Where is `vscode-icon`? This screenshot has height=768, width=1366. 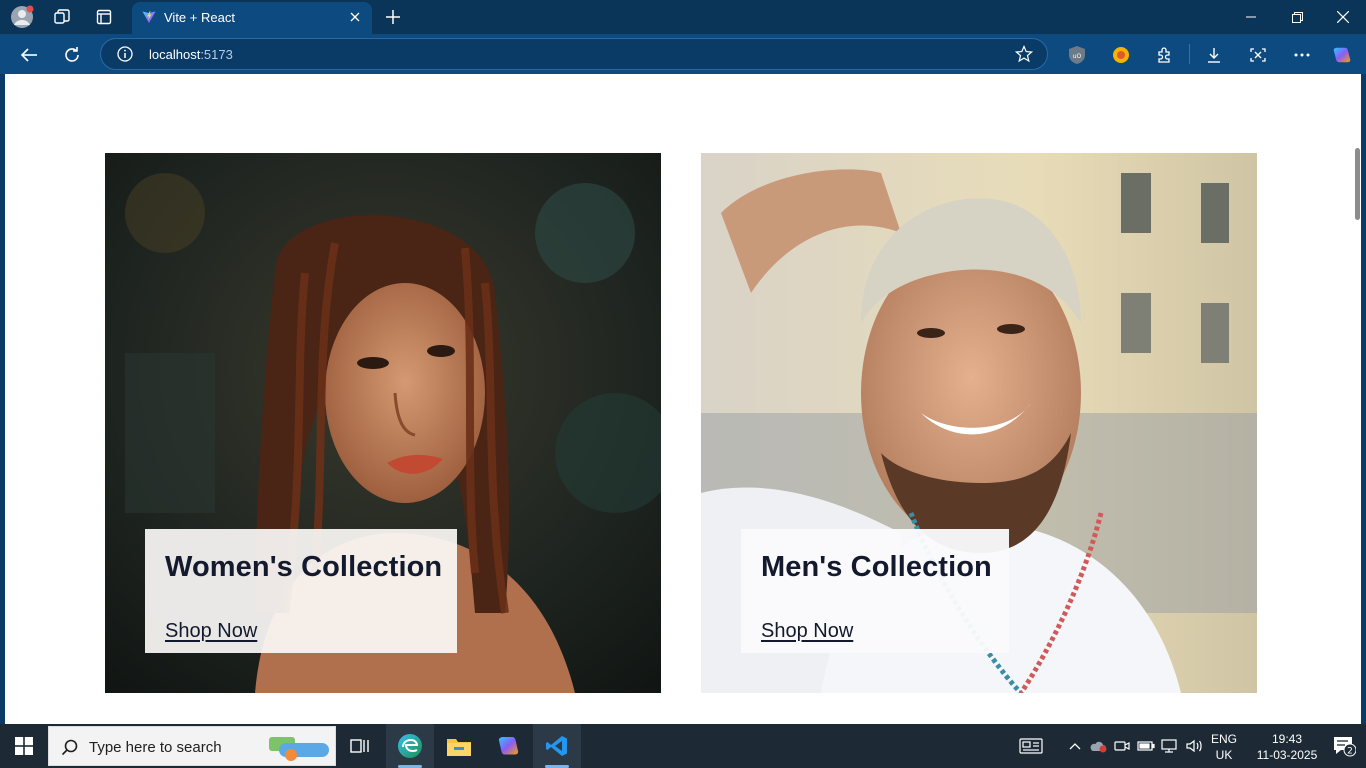
vscode-icon is located at coordinates (556, 746).